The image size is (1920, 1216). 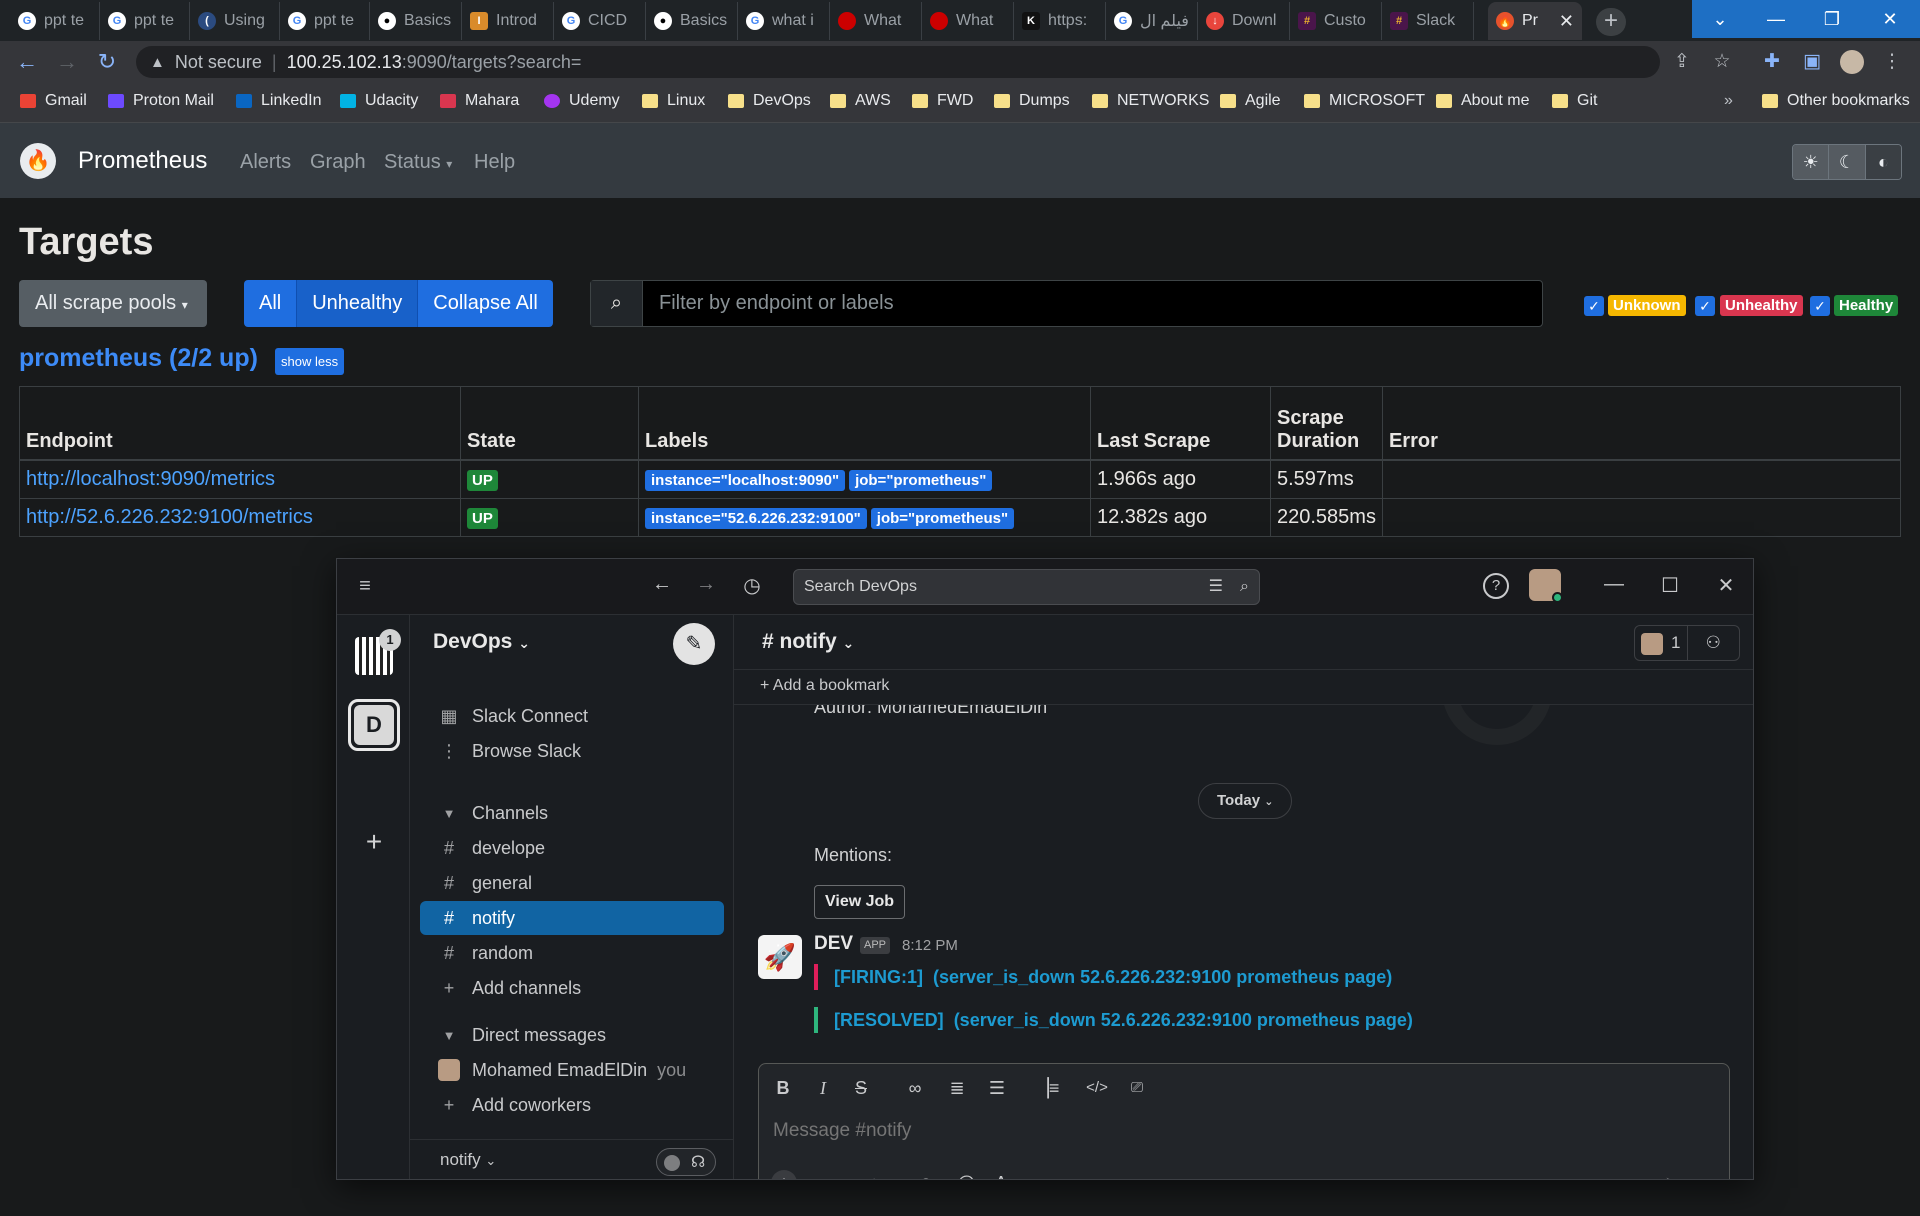 I want to click on sidebar-item-browse: ⋮ Browse Slack, so click(x=572, y=751).